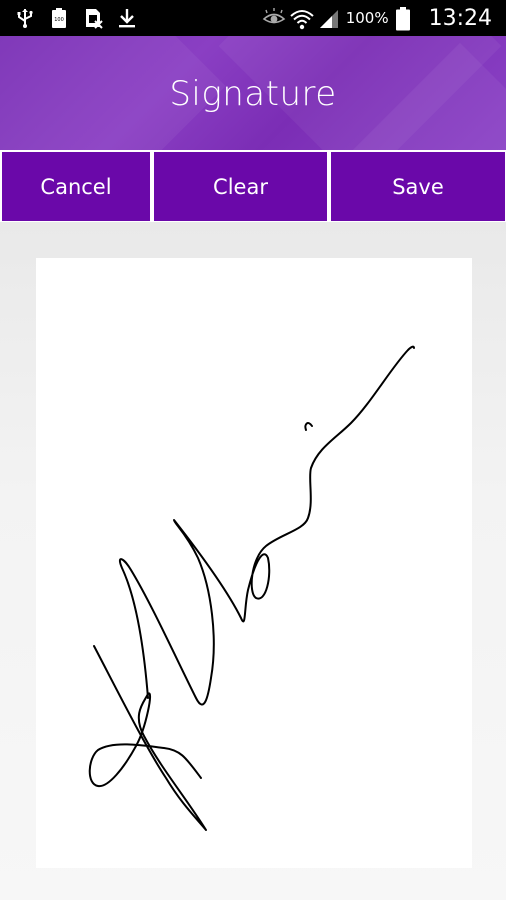 The height and width of the screenshot is (900, 506). What do you see at coordinates (127, 18) in the screenshot?
I see `download-icon` at bounding box center [127, 18].